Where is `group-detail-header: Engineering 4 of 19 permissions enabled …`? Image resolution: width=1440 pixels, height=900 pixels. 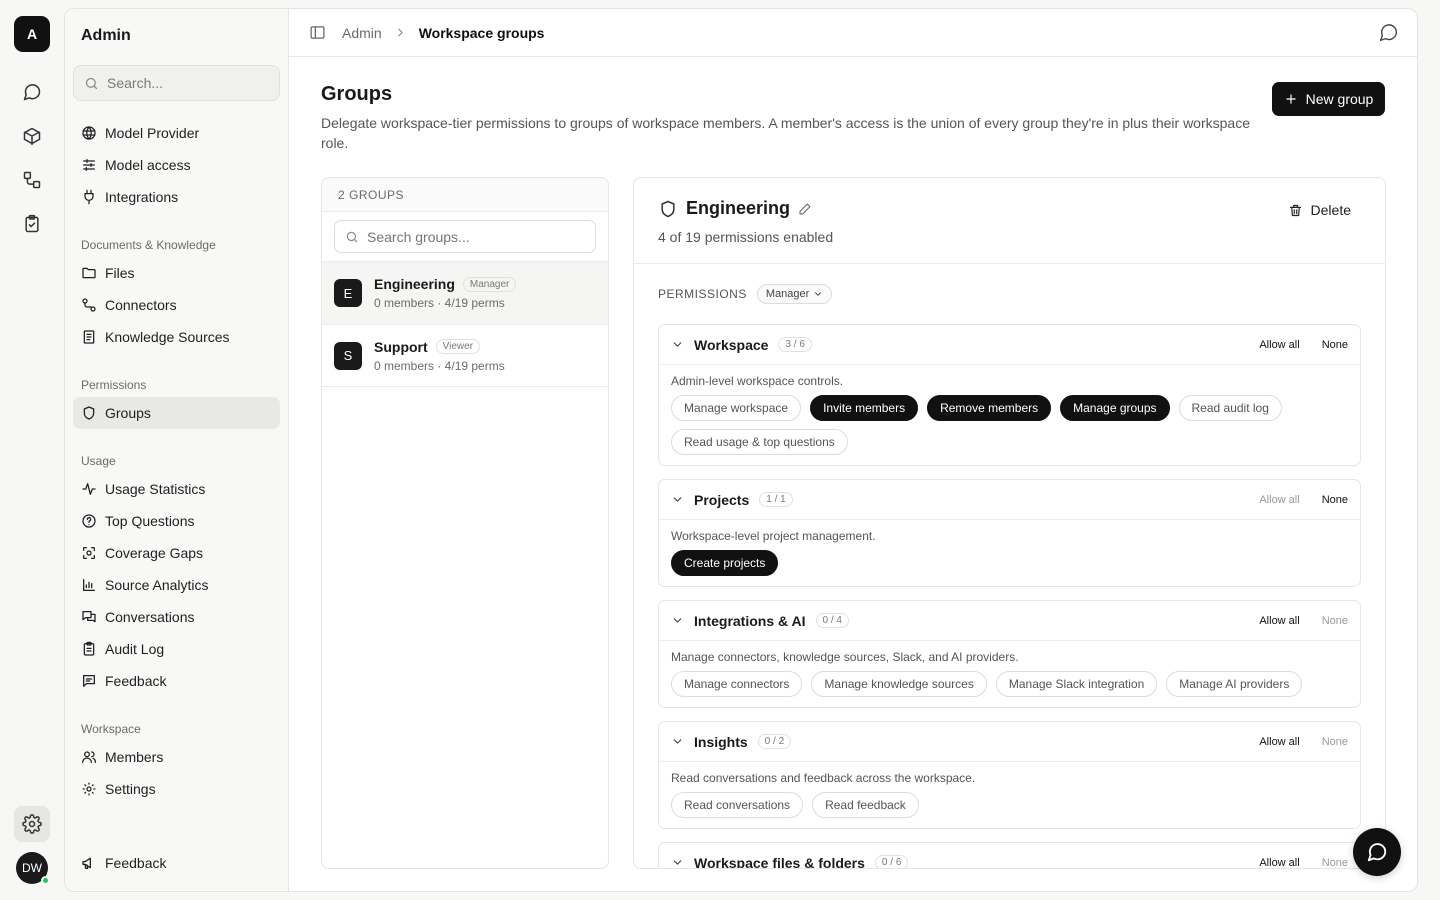 group-detail-header: Engineering 4 of 19 permissions enabled … is located at coordinates (1009, 221).